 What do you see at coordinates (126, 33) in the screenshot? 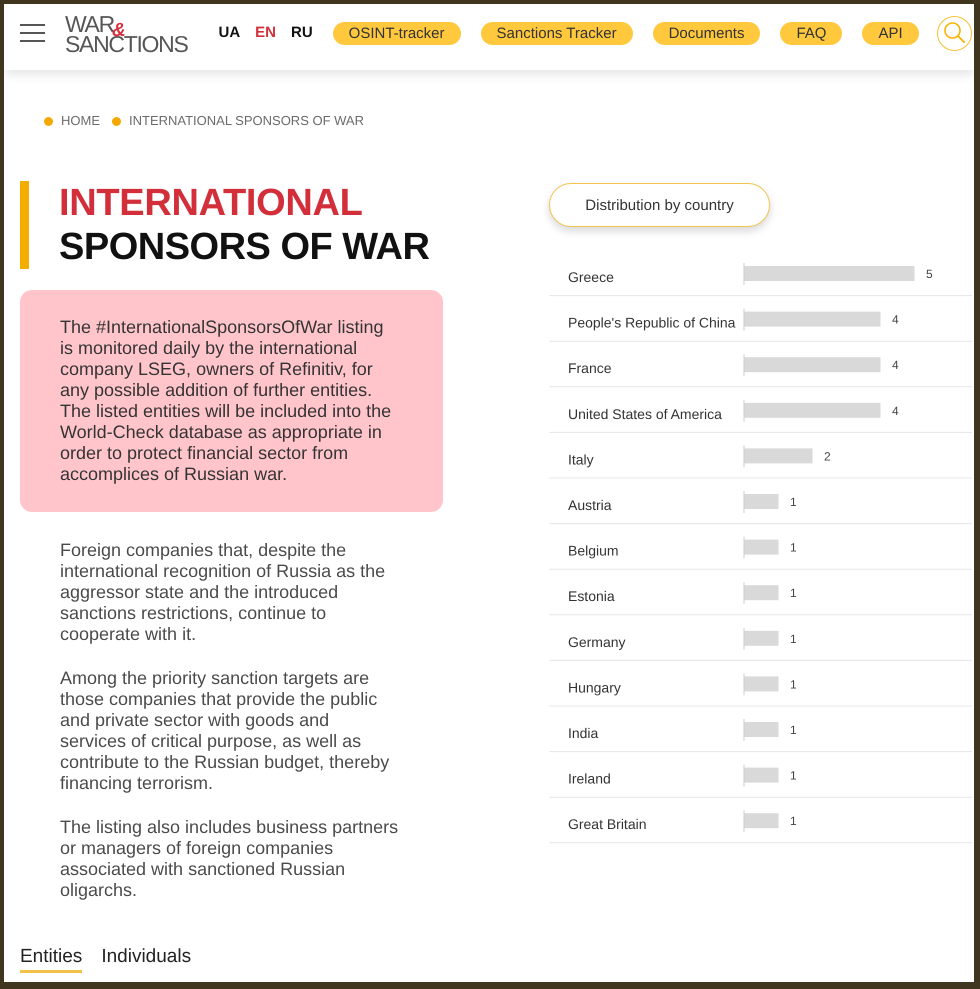
I see `logo-link: WAR& SANCTIONS` at bounding box center [126, 33].